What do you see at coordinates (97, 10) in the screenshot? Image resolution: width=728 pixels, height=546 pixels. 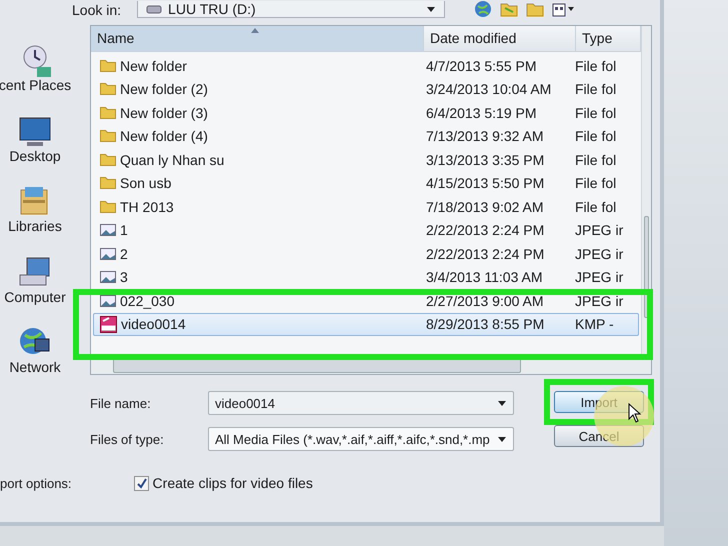 I see `look-in-label: Look in:` at bounding box center [97, 10].